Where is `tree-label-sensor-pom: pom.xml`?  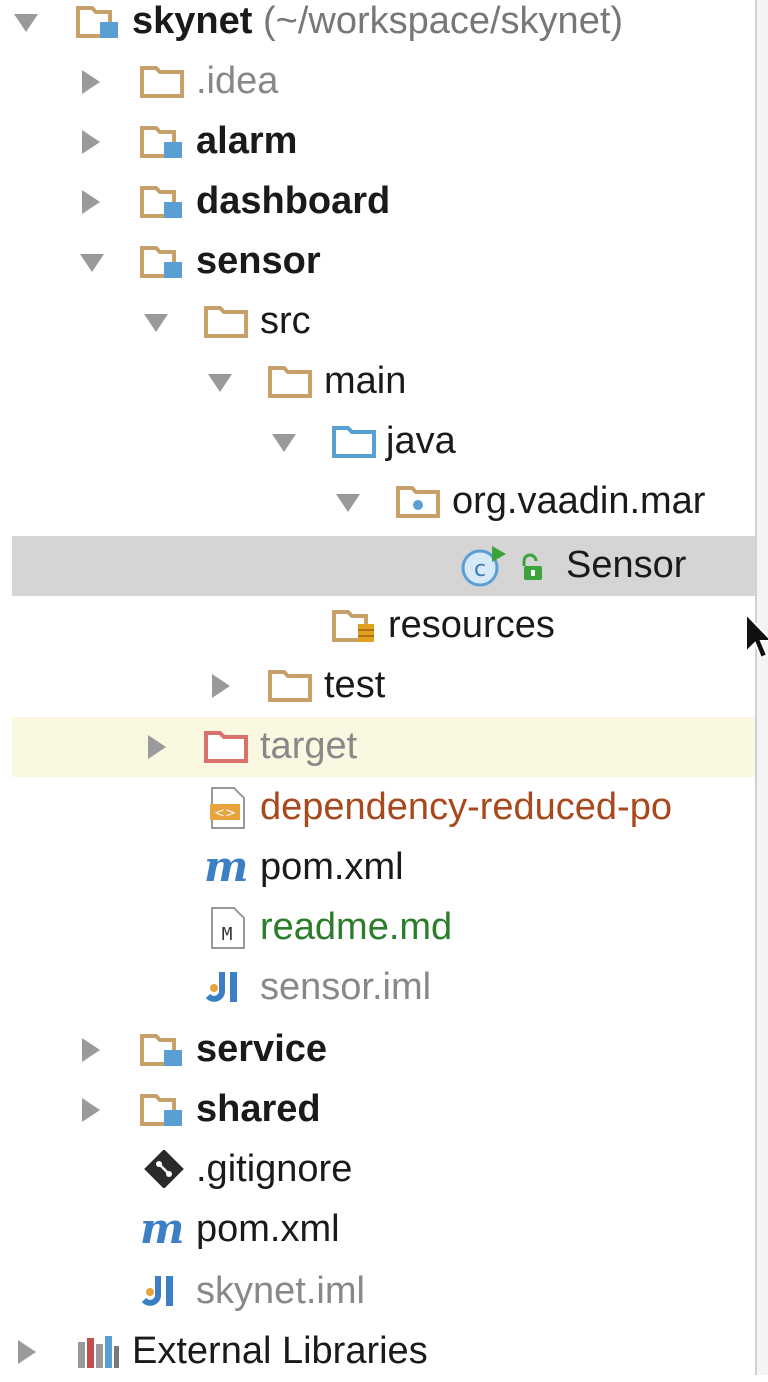 tree-label-sensor-pom: pom.xml is located at coordinates (332, 867).